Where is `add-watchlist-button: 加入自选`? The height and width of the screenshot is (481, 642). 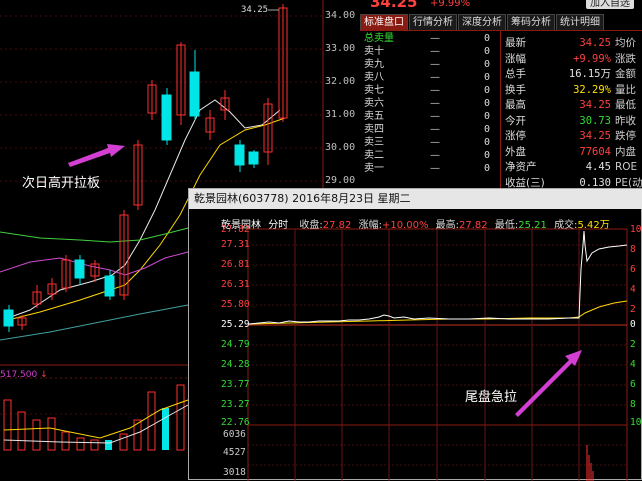 add-watchlist-button: 加入自选 is located at coordinates (610, 4).